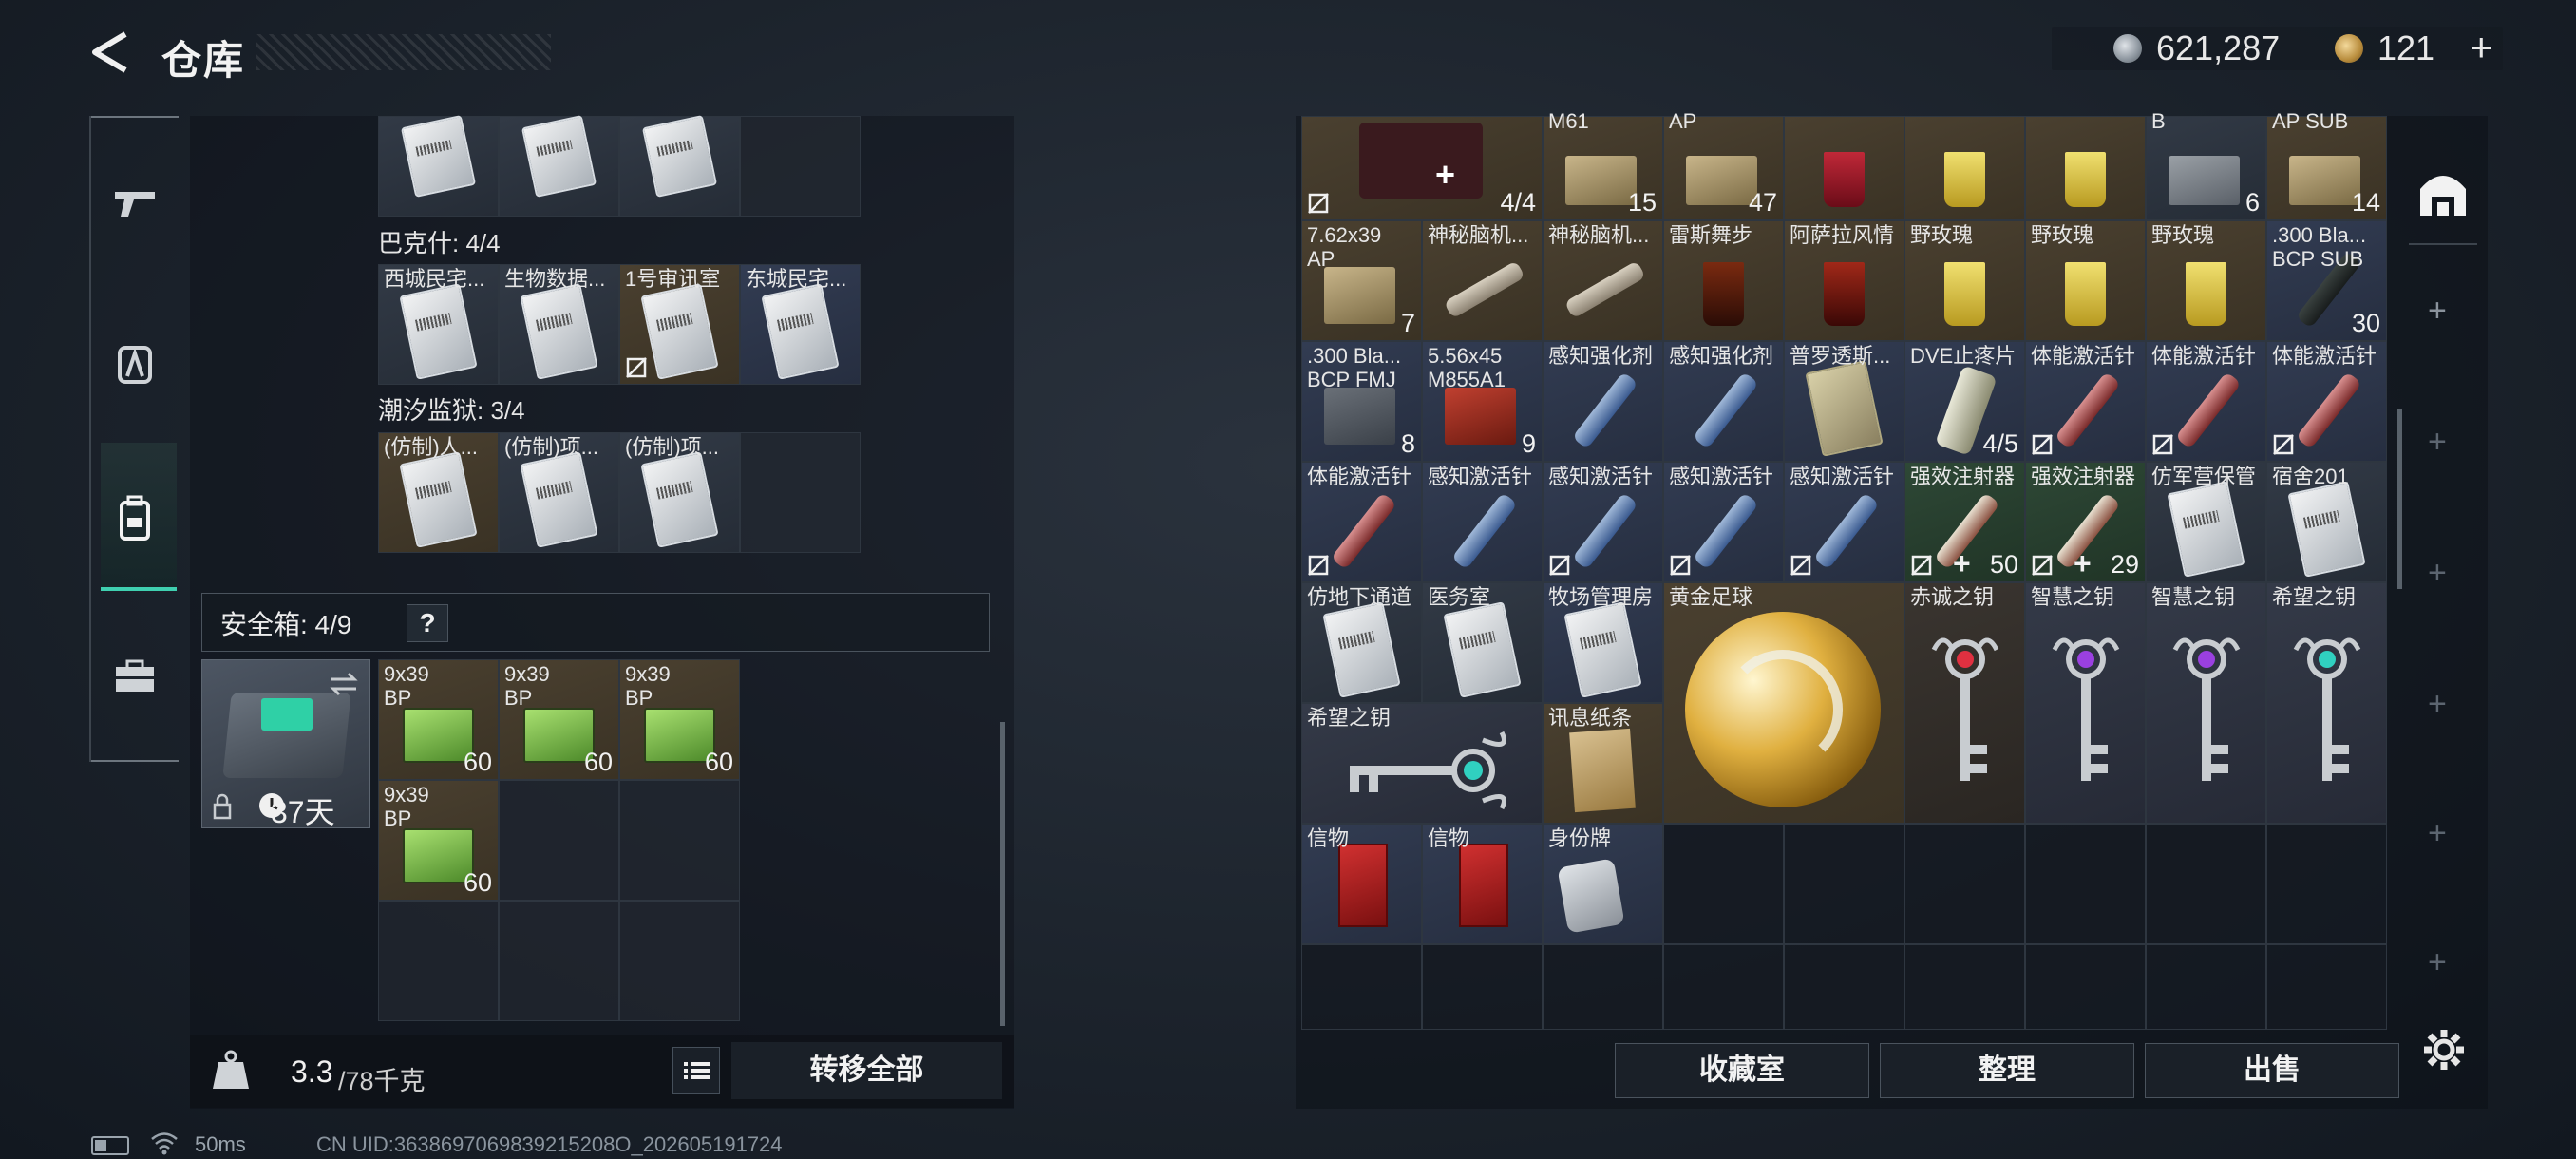 Image resolution: width=2576 pixels, height=1159 pixels. Describe the element at coordinates (2437, 311) in the screenshot. I see `add-storage-tab-button: +` at that location.